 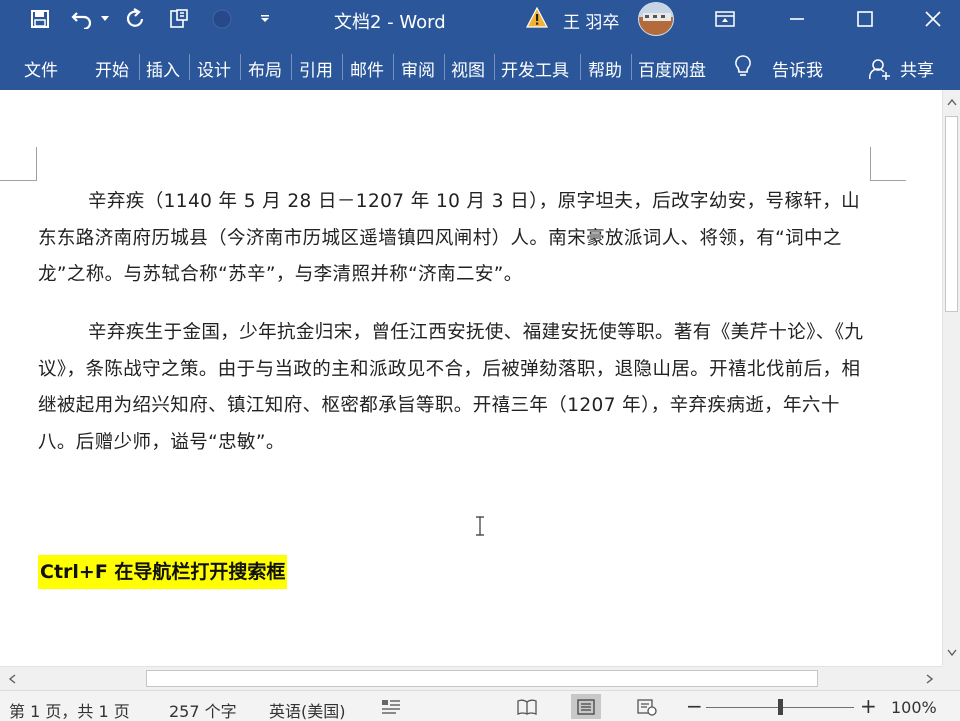 I want to click on tab-file: 文件, so click(x=41, y=68).